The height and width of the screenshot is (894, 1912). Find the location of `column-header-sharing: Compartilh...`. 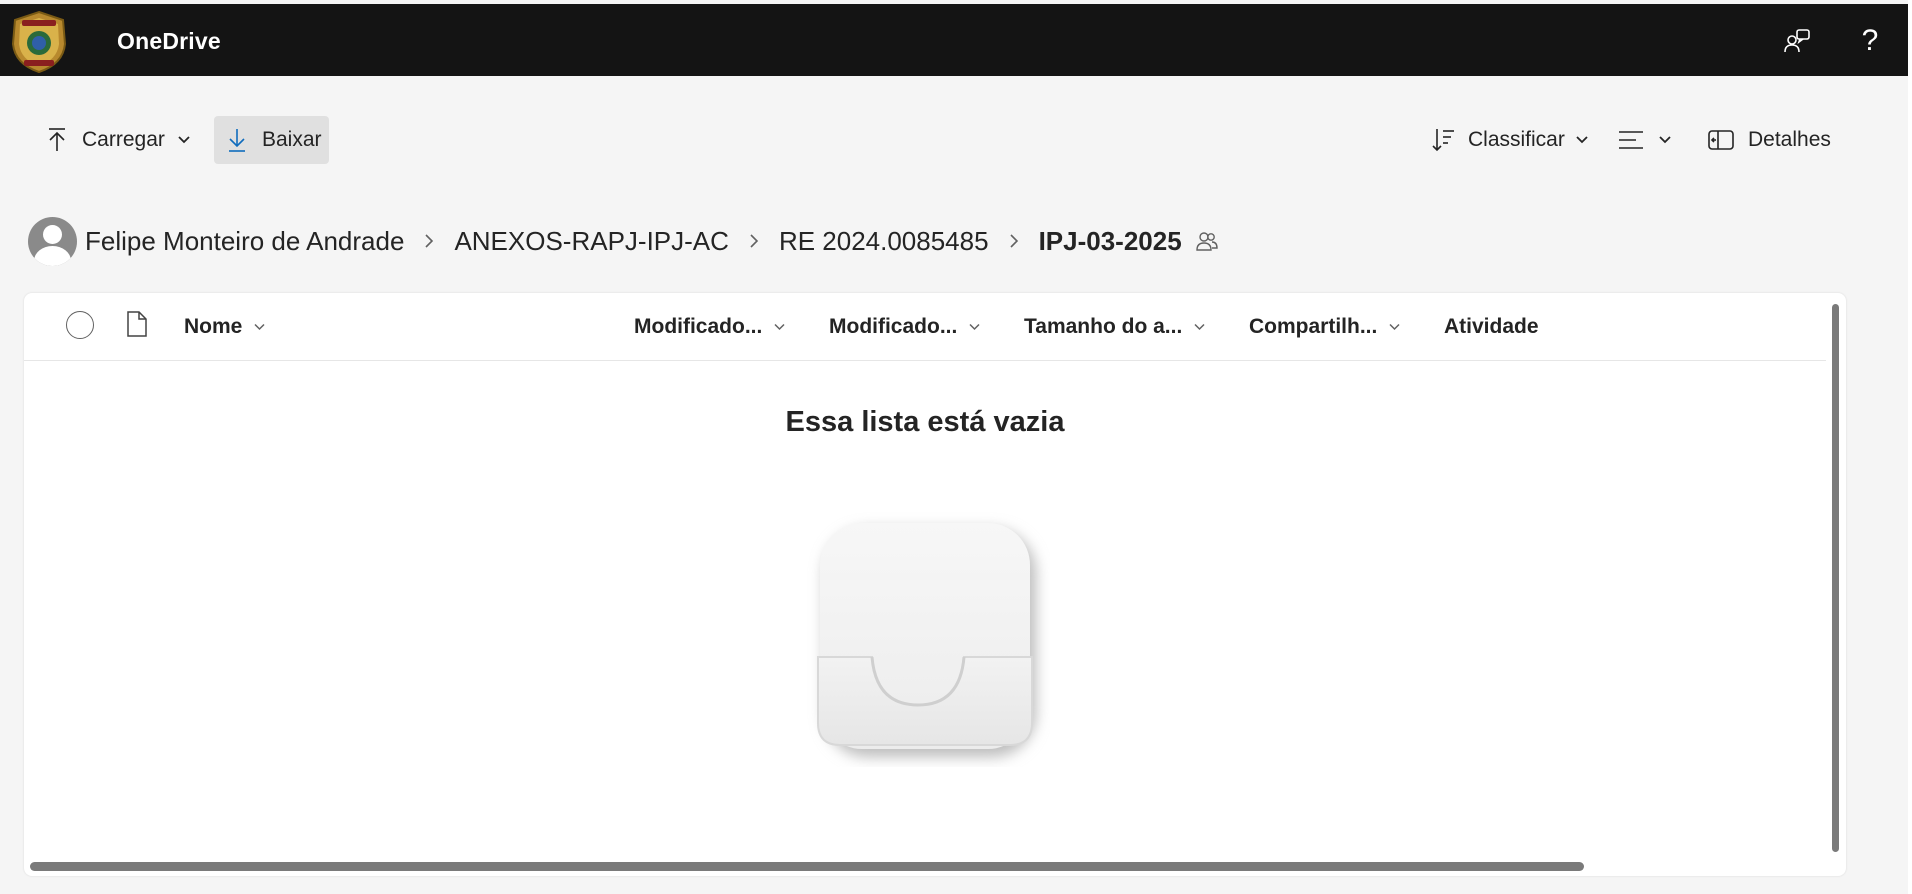

column-header-sharing: Compartilh... is located at coordinates (1324, 327).